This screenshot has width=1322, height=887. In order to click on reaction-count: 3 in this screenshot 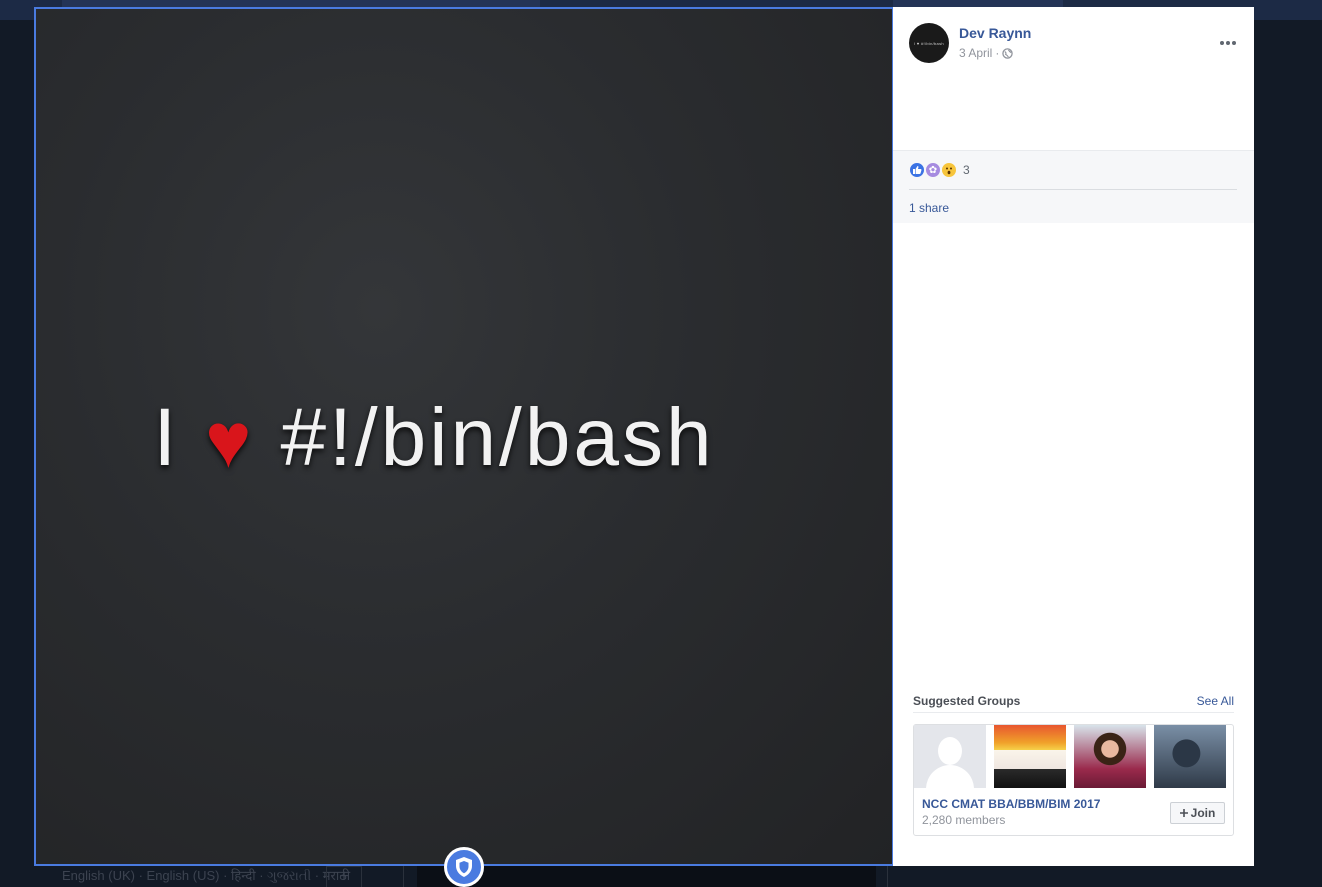, I will do `click(966, 170)`.